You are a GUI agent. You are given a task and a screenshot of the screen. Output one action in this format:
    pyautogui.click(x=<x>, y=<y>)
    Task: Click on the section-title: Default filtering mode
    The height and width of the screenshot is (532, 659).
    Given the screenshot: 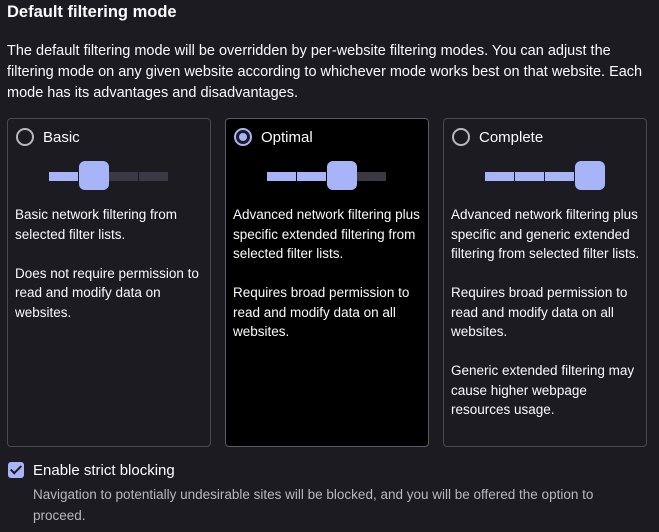 What is the action you would take?
    pyautogui.click(x=92, y=12)
    